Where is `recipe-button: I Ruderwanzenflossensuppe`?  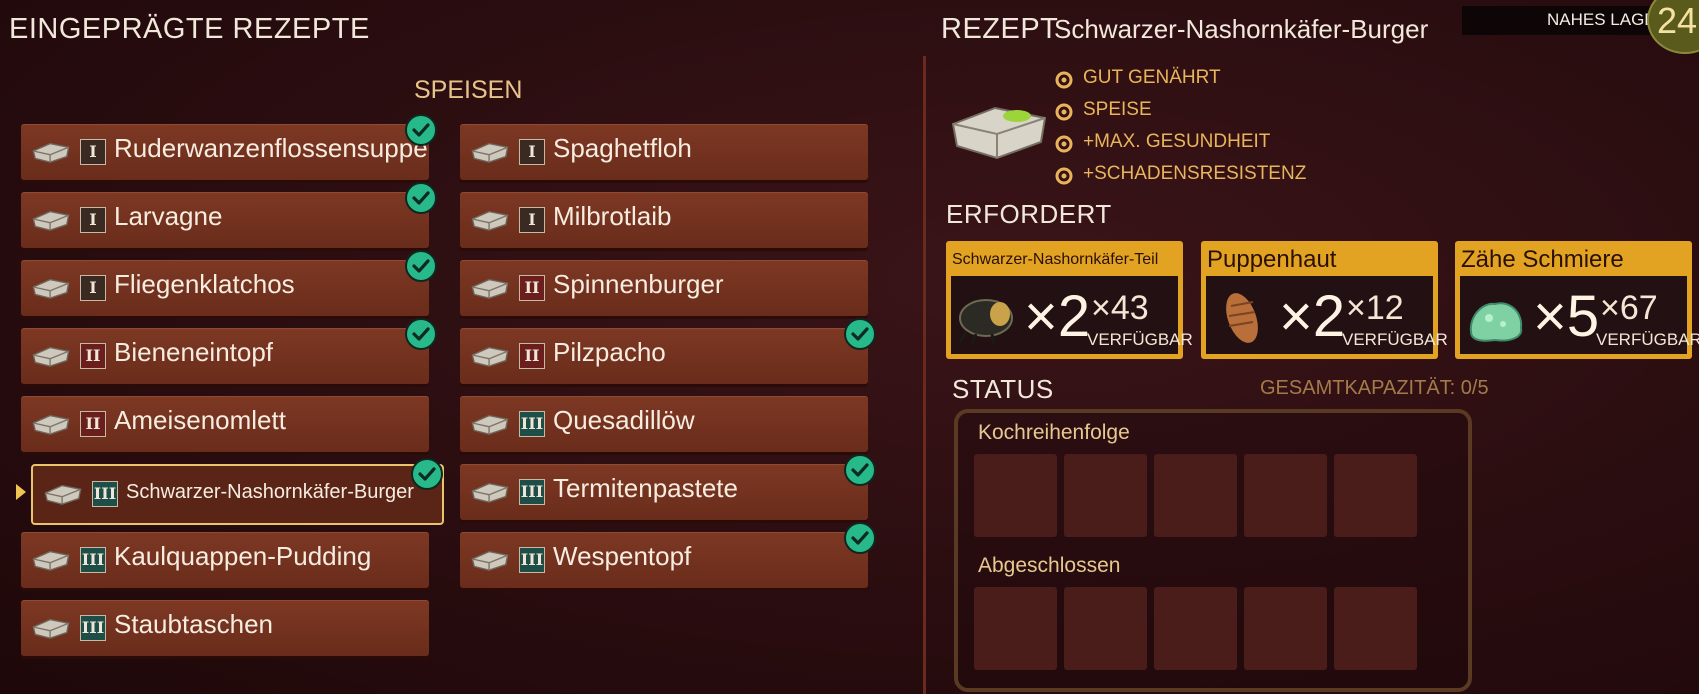 recipe-button: I Ruderwanzenflossensuppe is located at coordinates (225, 152).